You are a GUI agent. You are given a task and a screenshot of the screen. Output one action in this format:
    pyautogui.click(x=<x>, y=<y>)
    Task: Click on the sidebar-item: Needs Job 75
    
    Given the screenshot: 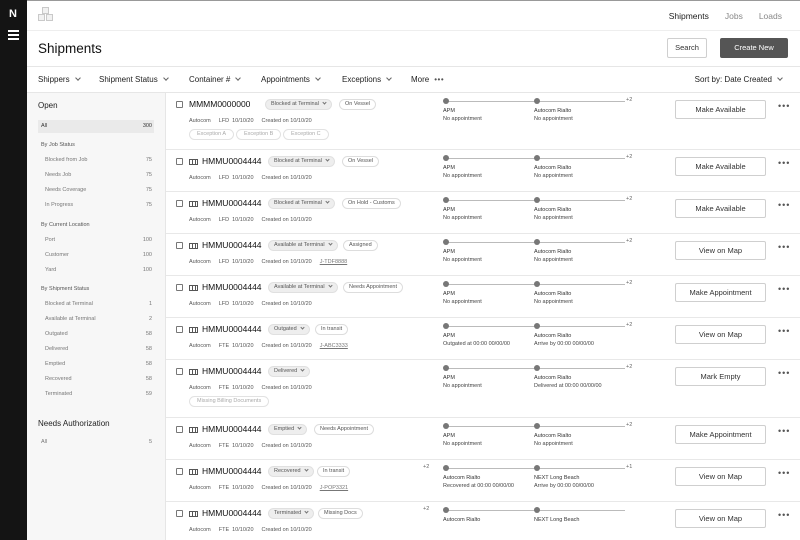 What is the action you would take?
    pyautogui.click(x=96, y=175)
    